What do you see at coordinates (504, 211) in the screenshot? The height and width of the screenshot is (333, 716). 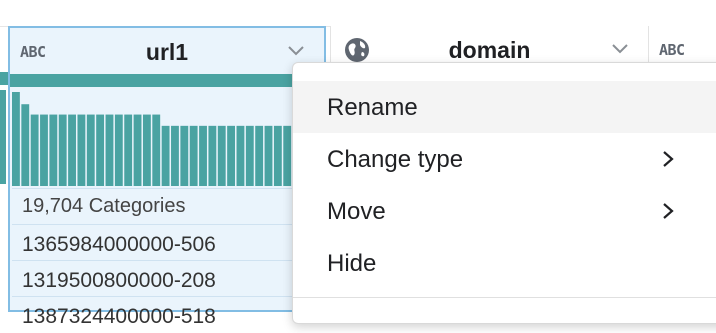 I see `menu-item-move: Move` at bounding box center [504, 211].